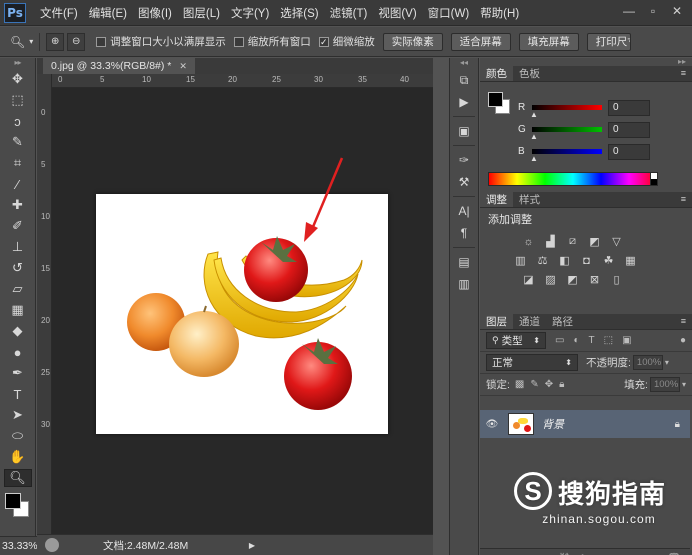 The height and width of the screenshot is (555, 692). What do you see at coordinates (464, 102) in the screenshot?
I see `actions-panel-icon: ▶` at bounding box center [464, 102].